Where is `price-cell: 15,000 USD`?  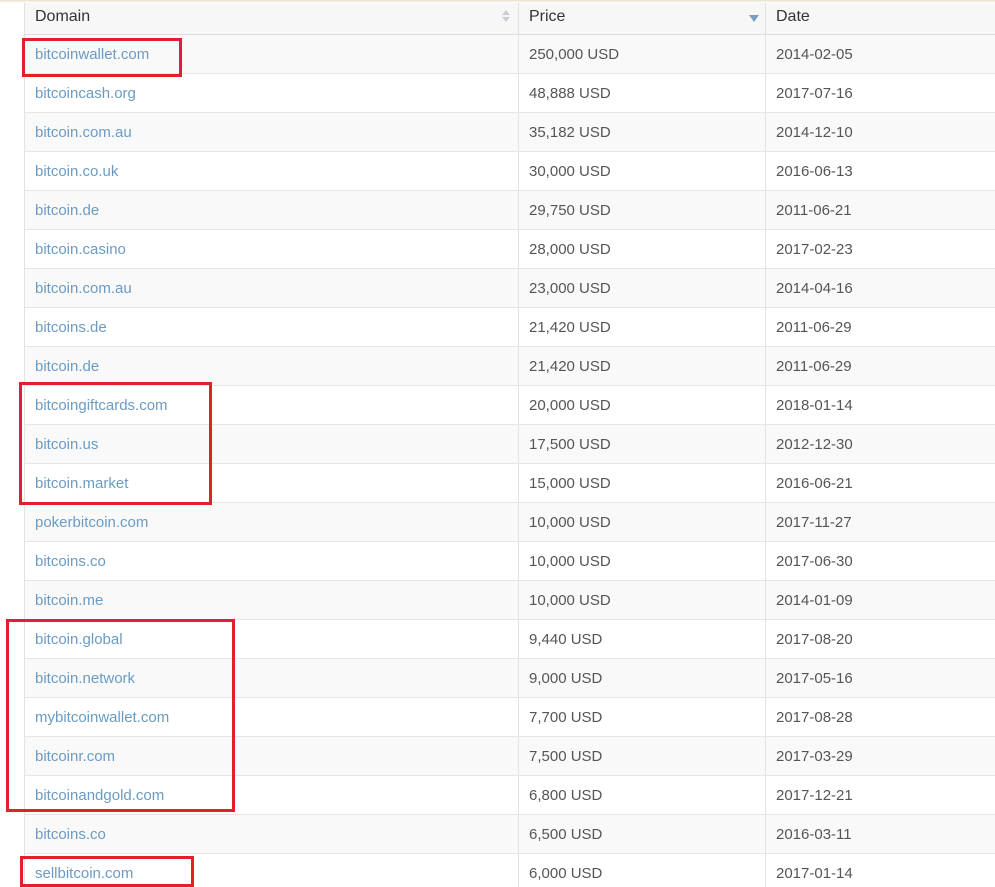 price-cell: 15,000 USD is located at coordinates (642, 483).